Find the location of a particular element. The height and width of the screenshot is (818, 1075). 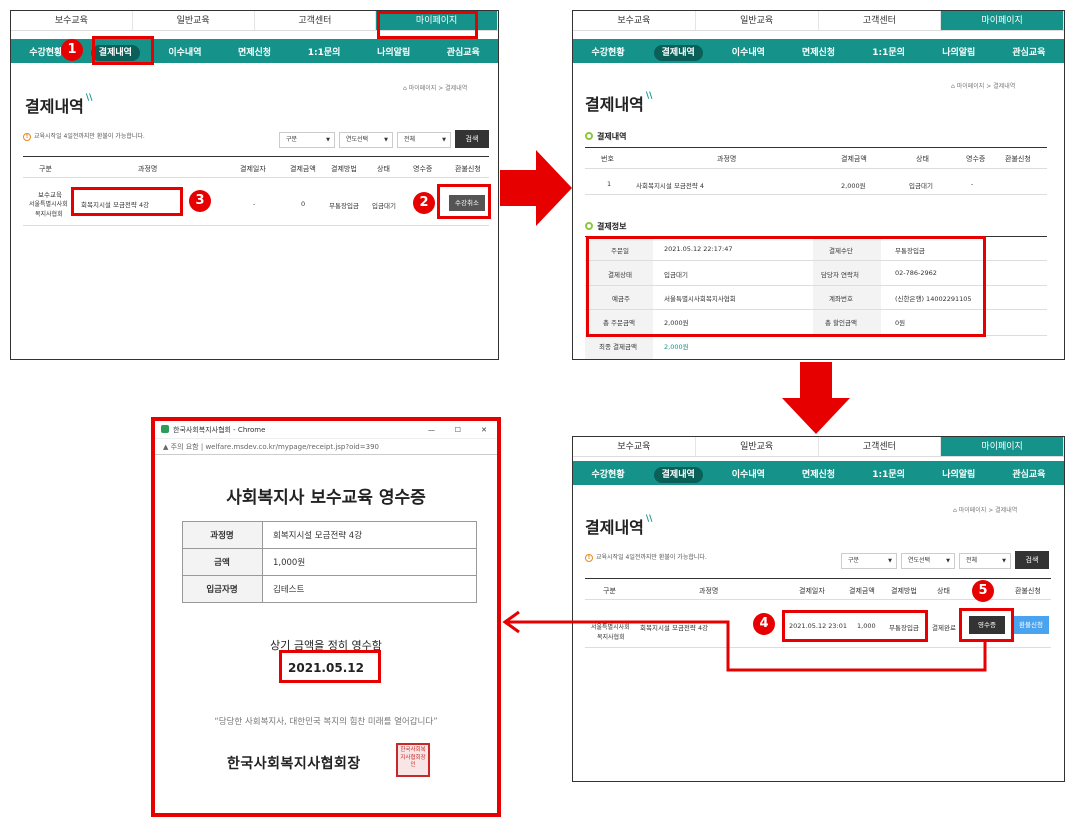

arrow-right-icon is located at coordinates (536, 188).